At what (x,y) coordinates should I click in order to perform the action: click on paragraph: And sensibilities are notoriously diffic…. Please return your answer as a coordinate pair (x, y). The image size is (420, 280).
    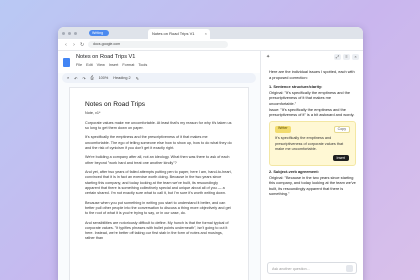
    Looking at the image, I should click on (157, 230).